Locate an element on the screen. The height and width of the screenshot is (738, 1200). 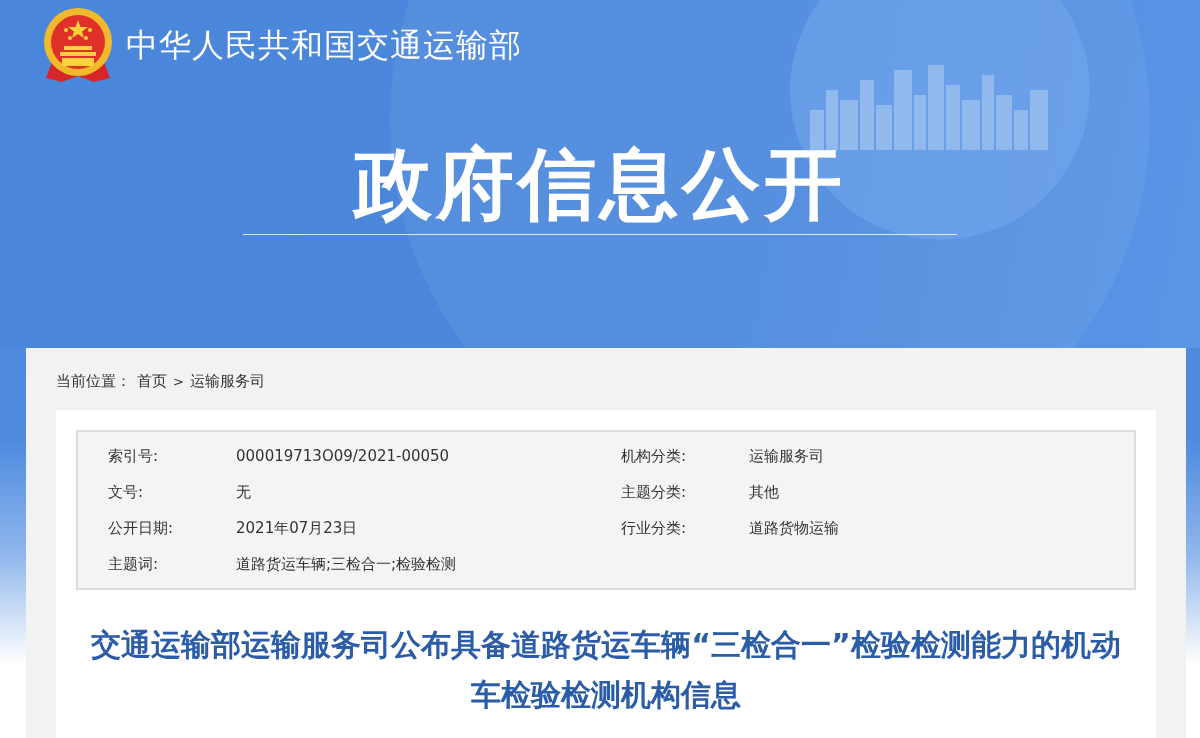
breadcrumb-label: 当前位置： is located at coordinates (93, 381).